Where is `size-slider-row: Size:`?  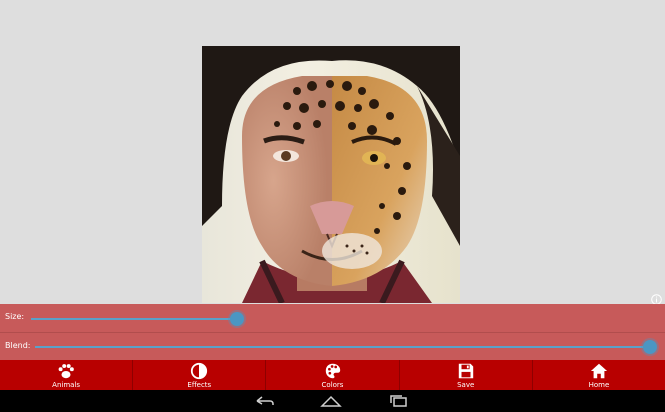
size-slider-row: Size: is located at coordinates (332, 318).